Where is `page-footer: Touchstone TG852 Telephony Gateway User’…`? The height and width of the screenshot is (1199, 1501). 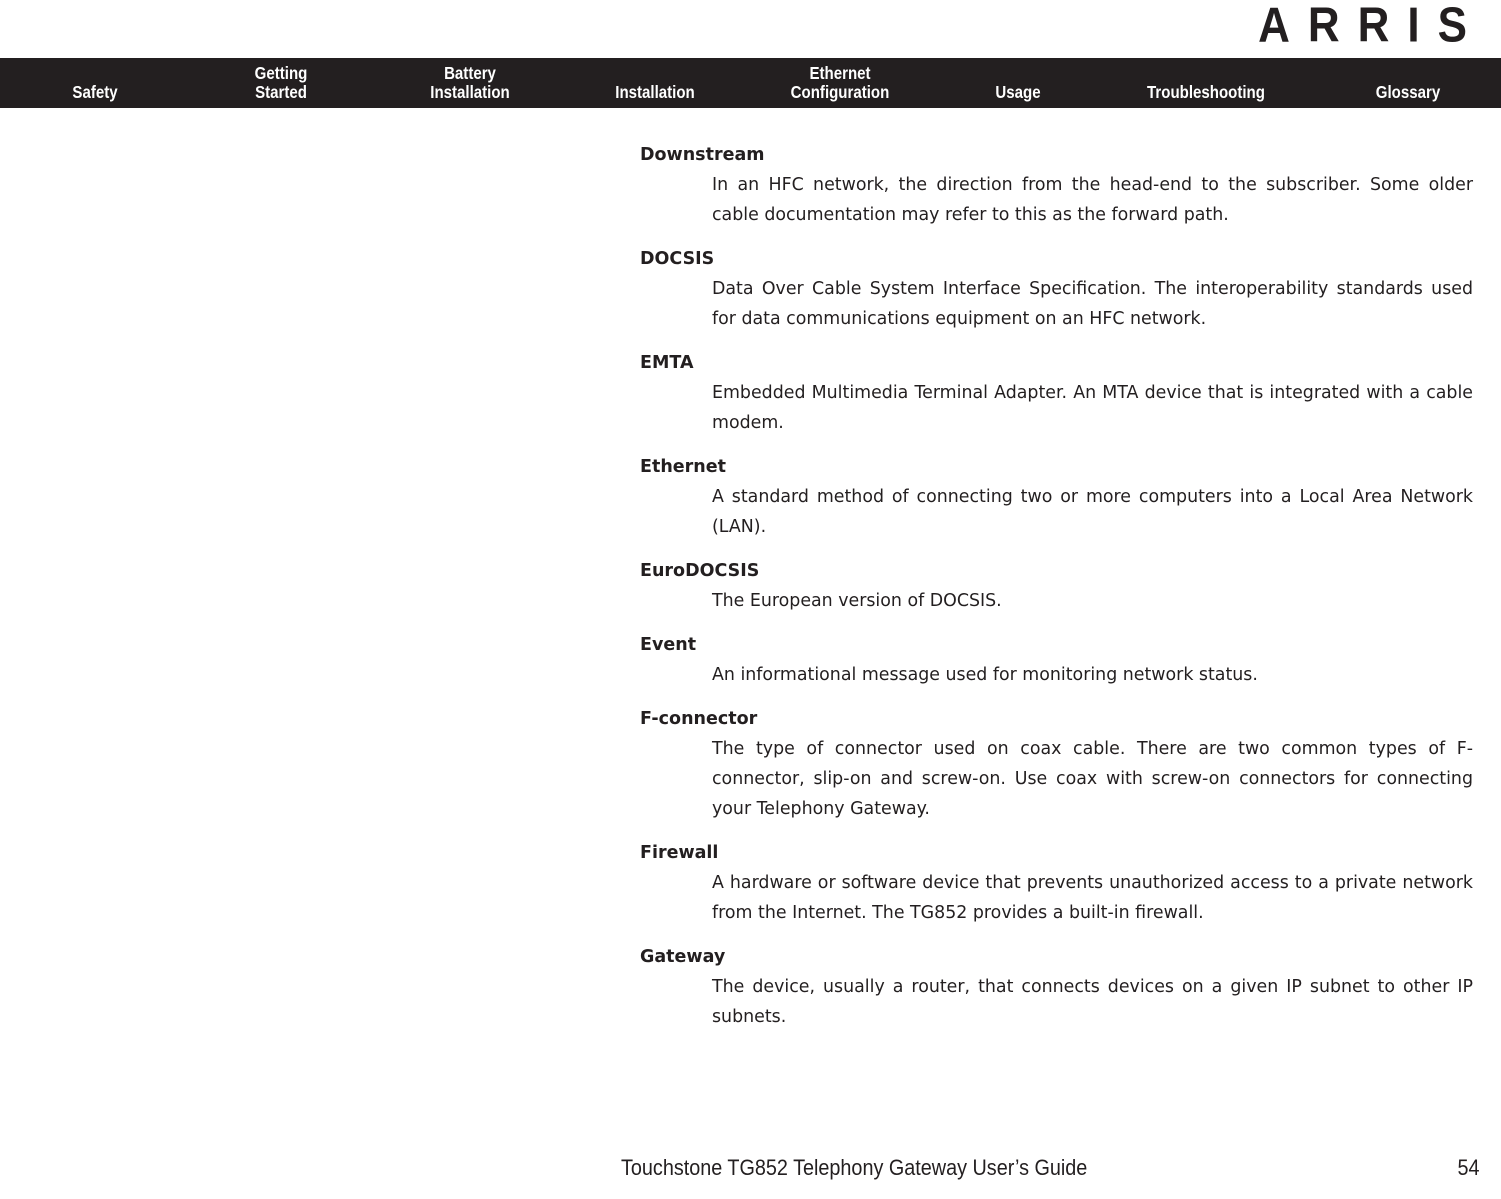 page-footer: Touchstone TG852 Telephony Gateway User’… is located at coordinates (750, 1166).